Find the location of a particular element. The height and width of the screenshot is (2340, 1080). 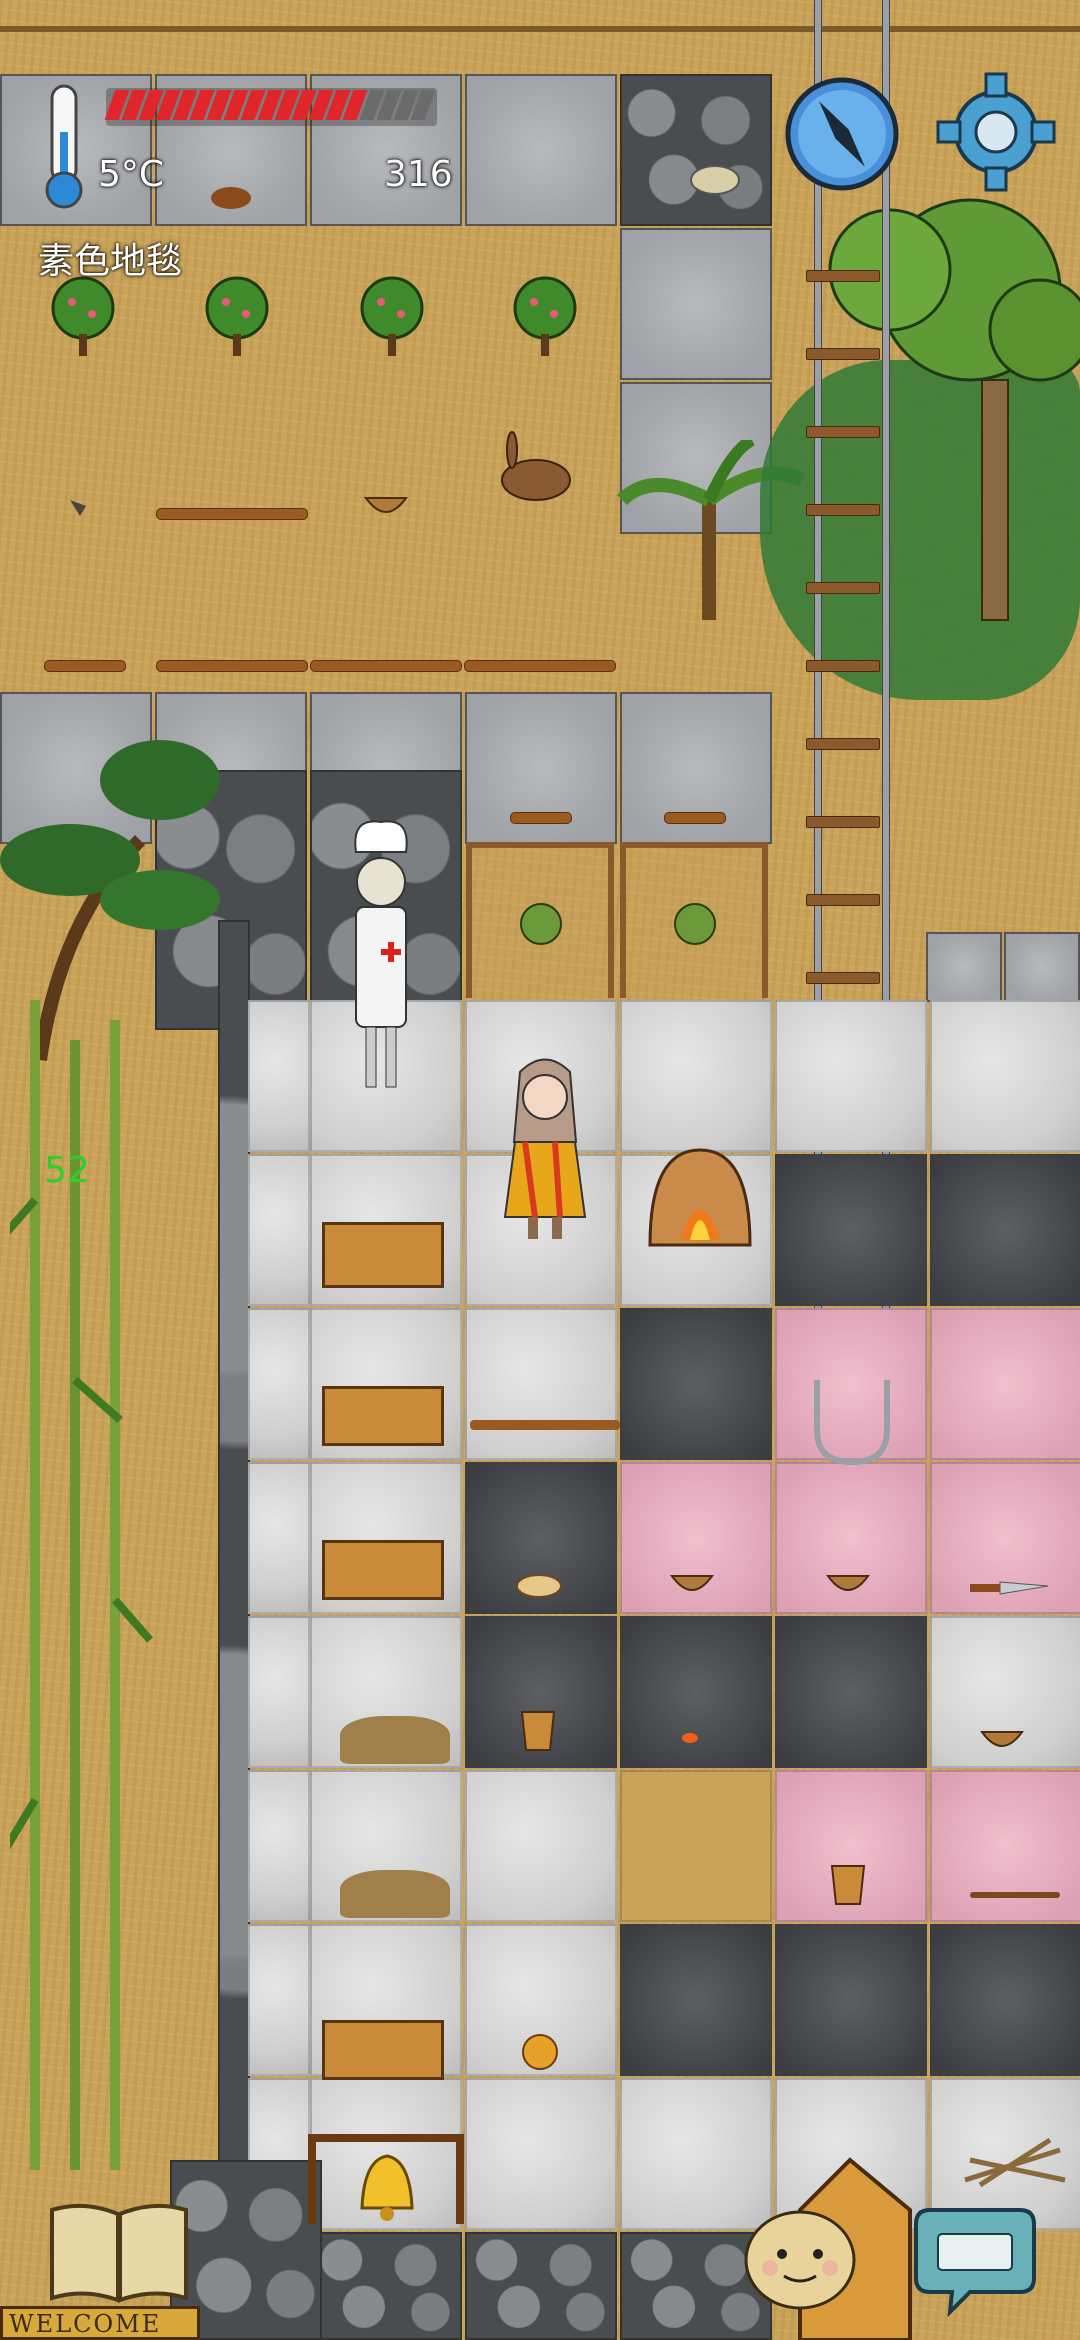

emote-face-icon is located at coordinates (800, 2259).